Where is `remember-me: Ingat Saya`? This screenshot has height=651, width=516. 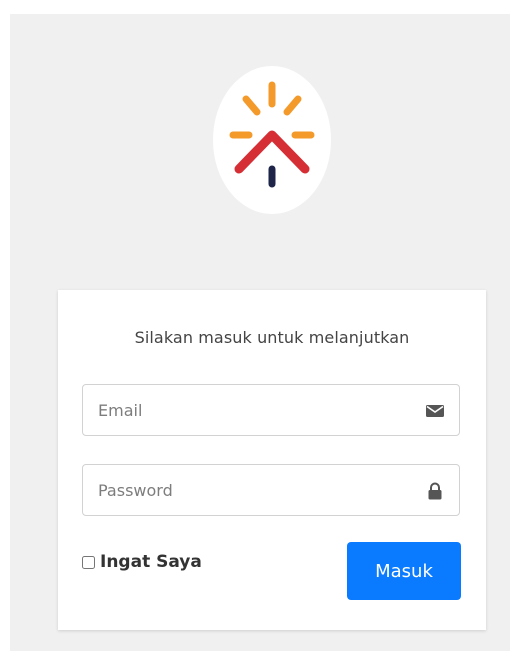 remember-me: Ingat Saya is located at coordinates (142, 562).